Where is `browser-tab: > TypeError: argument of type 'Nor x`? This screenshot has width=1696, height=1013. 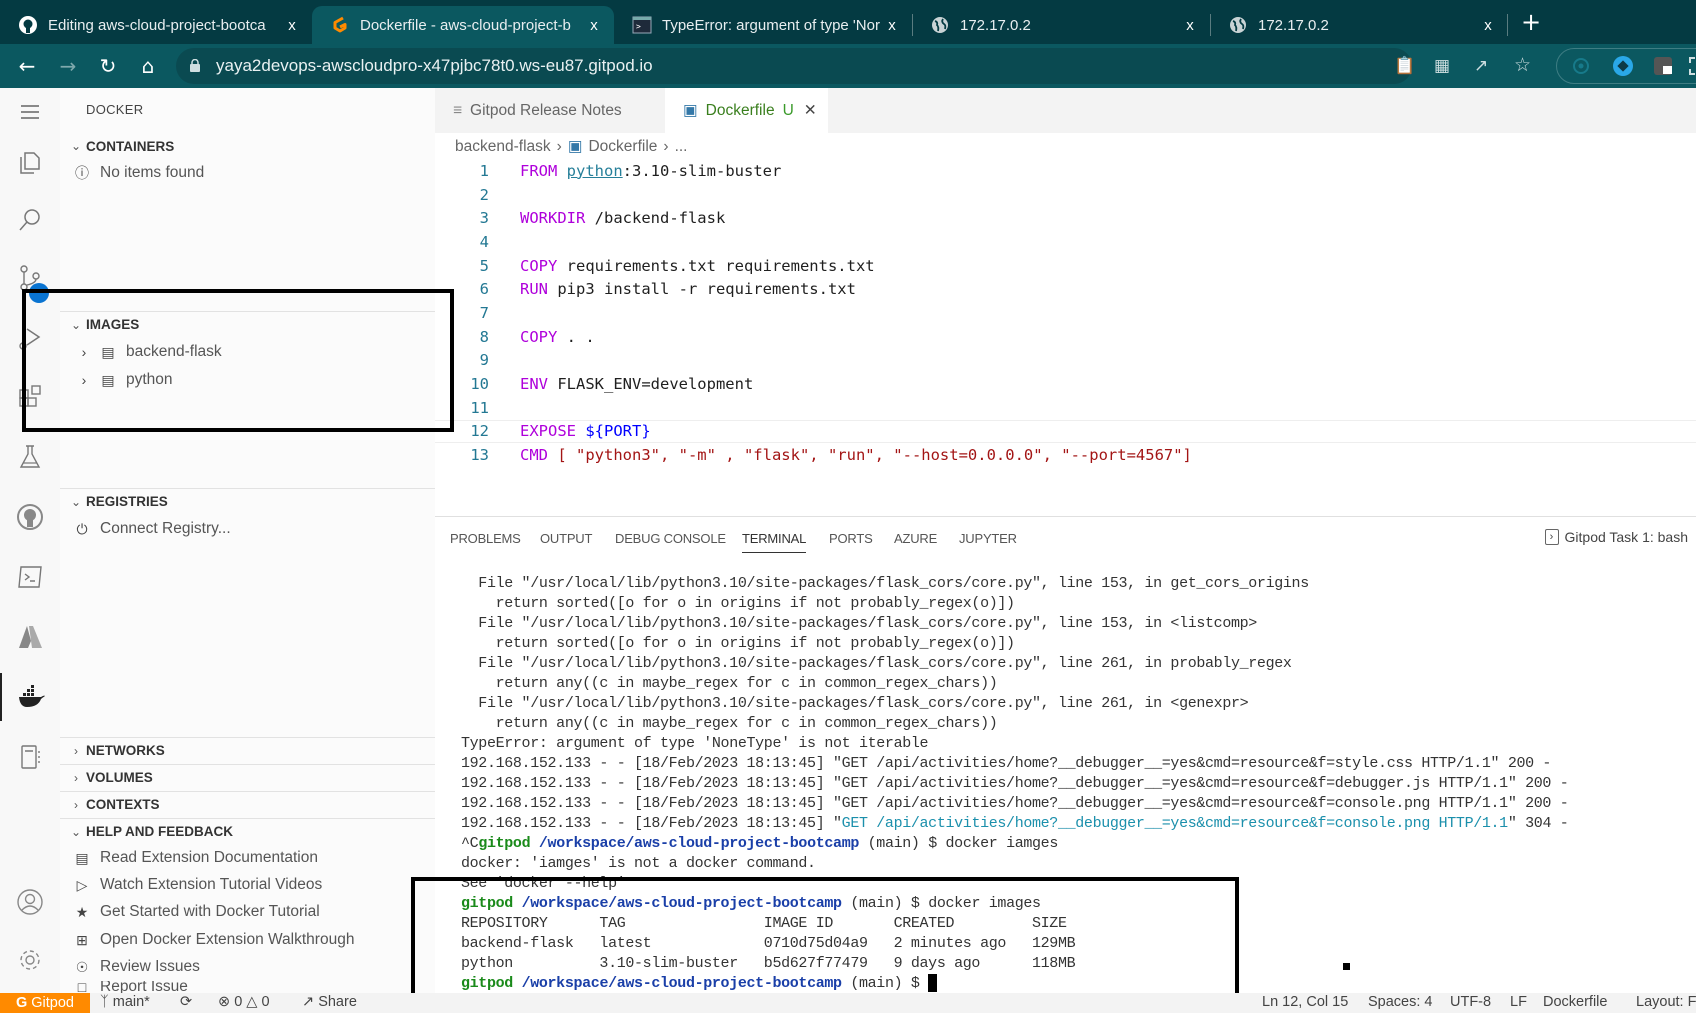 browser-tab: > TypeError: argument of type 'Nor x is located at coordinates (763, 25).